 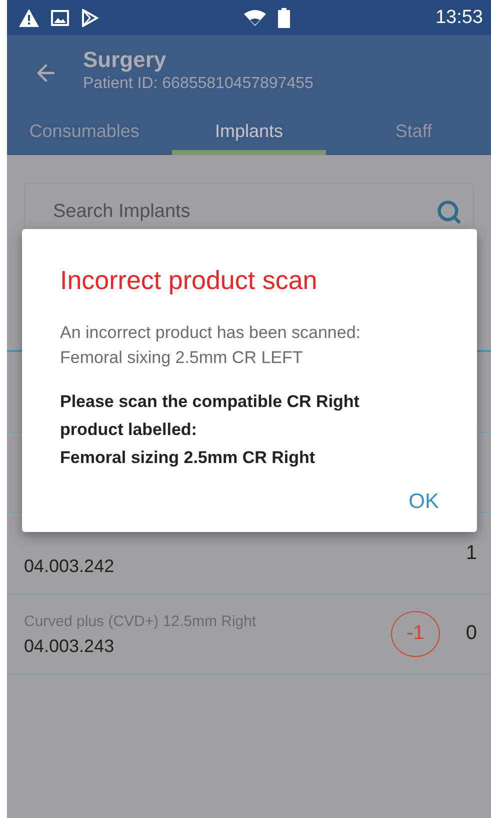 I want to click on dialog-message: An incorrect product has been scanned: Femoral sixing 2.5mm CR LEFT, so click(x=211, y=345).